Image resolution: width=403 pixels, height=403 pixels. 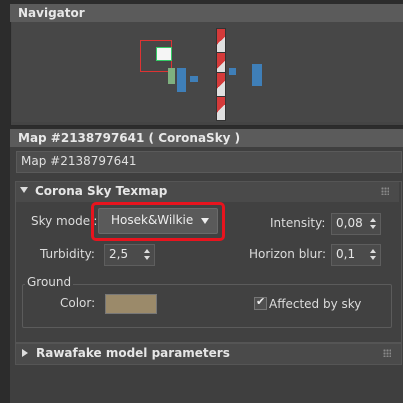 What do you see at coordinates (101, 191) in the screenshot?
I see `rollout-title: Corona Sky Texmap` at bounding box center [101, 191].